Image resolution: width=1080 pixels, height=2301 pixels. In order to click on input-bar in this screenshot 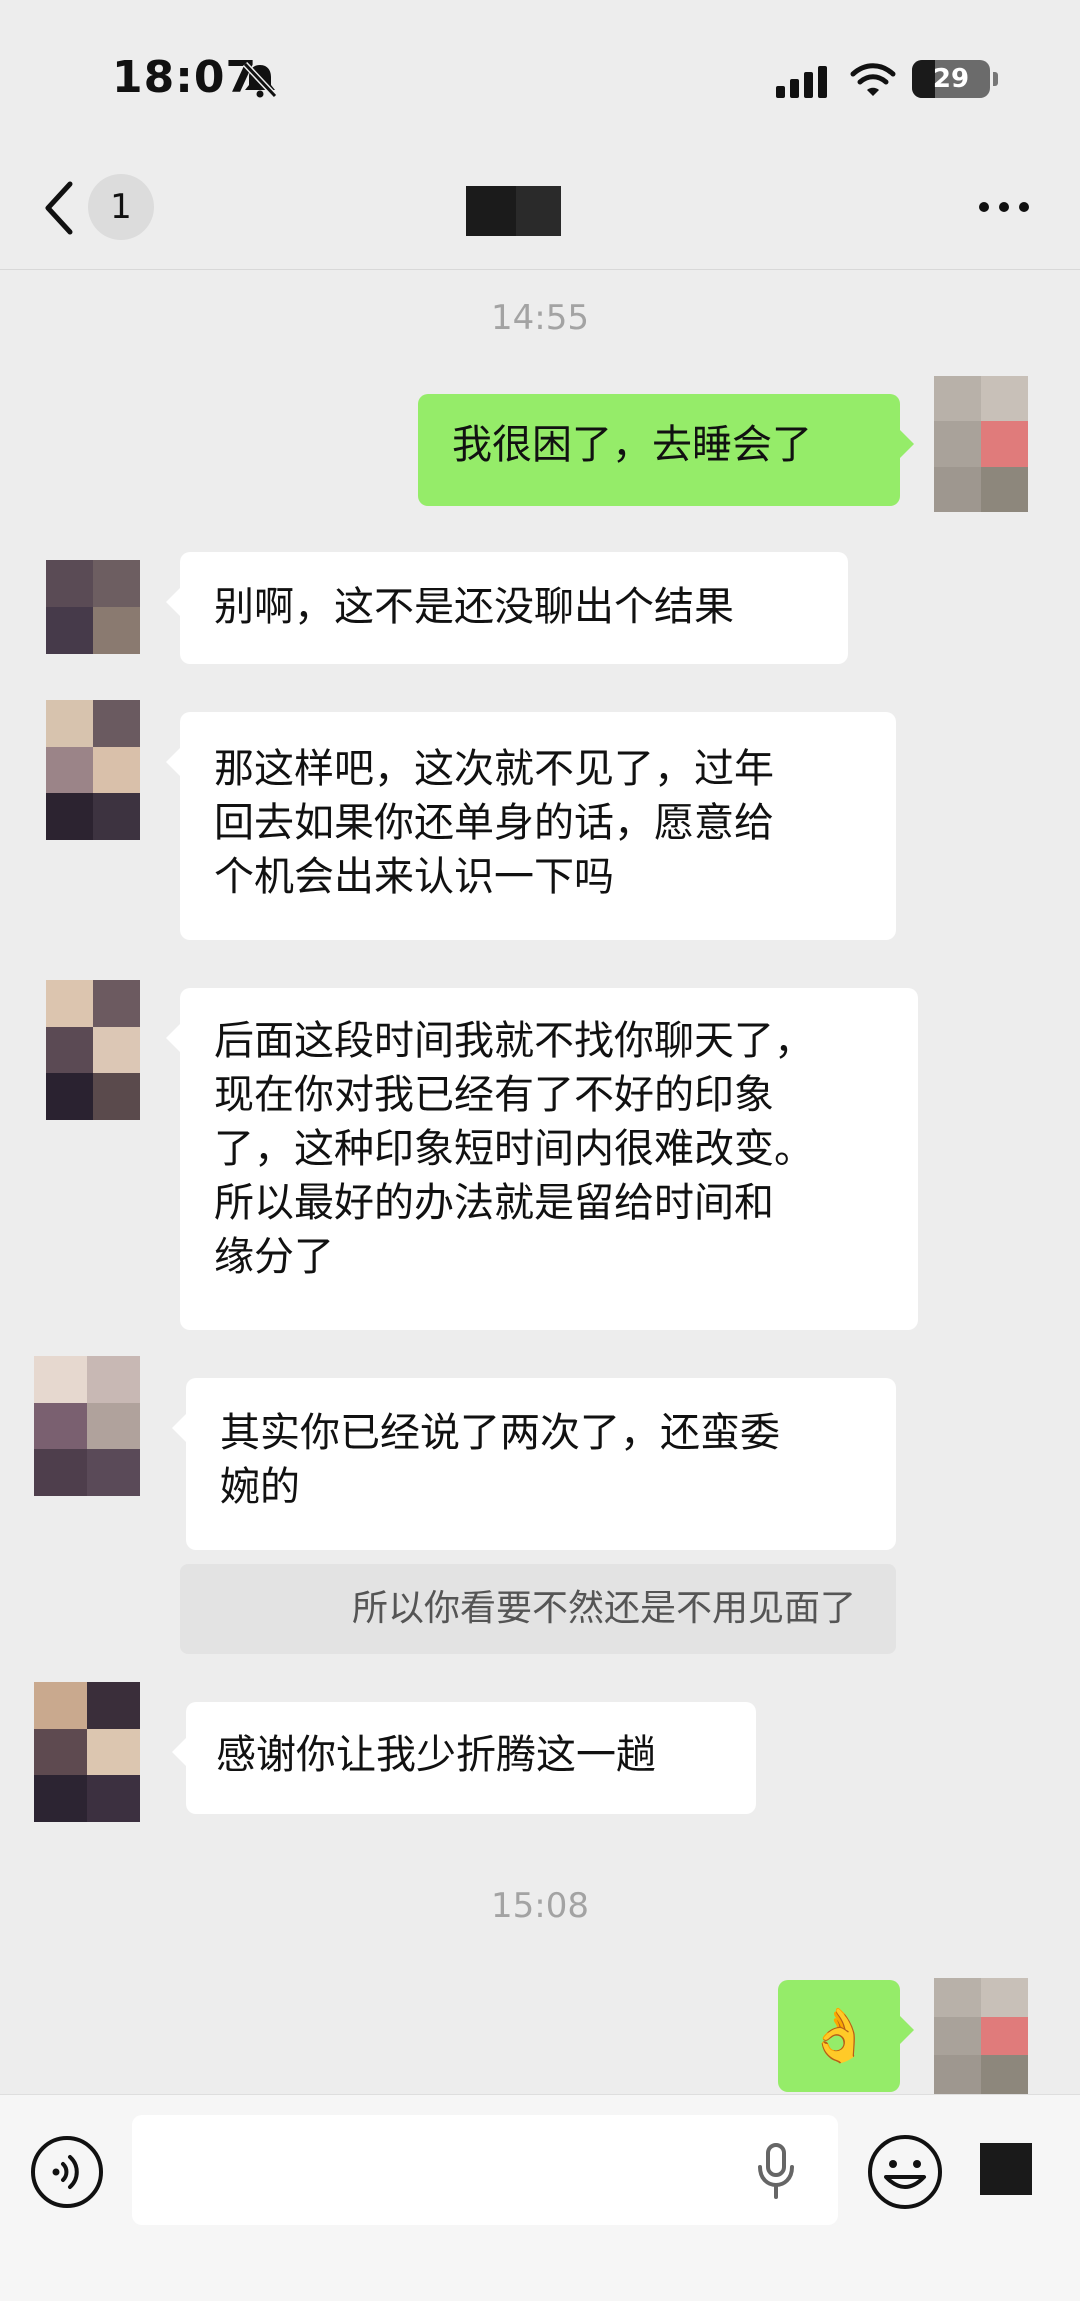, I will do `click(540, 2197)`.